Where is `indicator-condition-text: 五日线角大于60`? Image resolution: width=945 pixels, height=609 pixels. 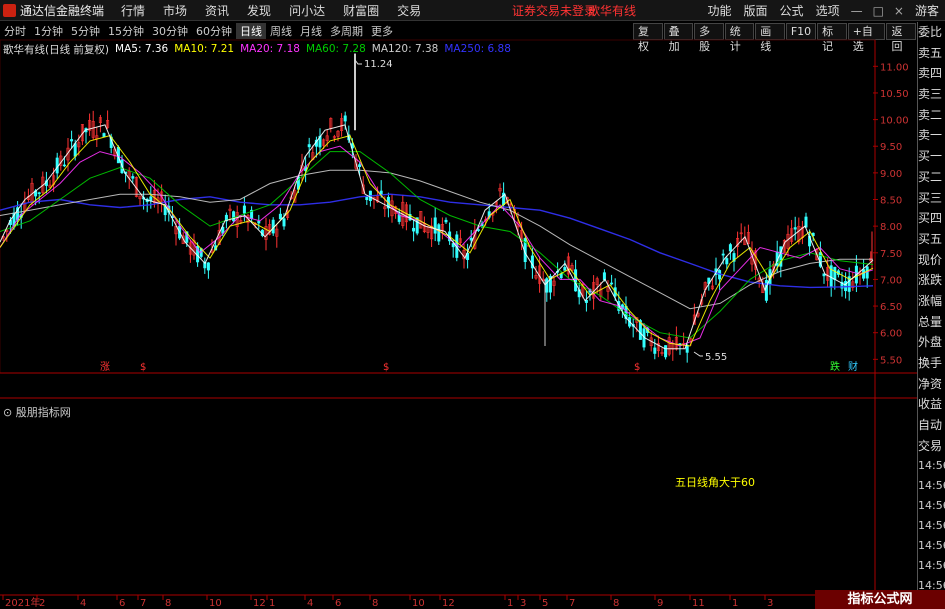
indicator-condition-text: 五日线角大于60 is located at coordinates (715, 482).